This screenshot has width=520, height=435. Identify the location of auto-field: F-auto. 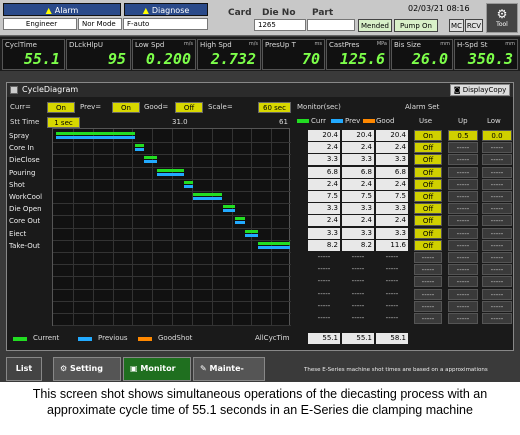
(165, 24).